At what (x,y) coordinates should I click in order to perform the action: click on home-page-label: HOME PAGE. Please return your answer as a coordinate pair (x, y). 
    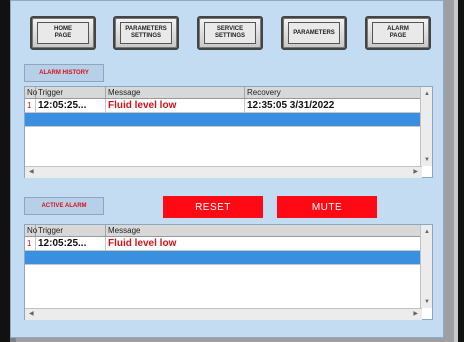
    Looking at the image, I should click on (63, 33).